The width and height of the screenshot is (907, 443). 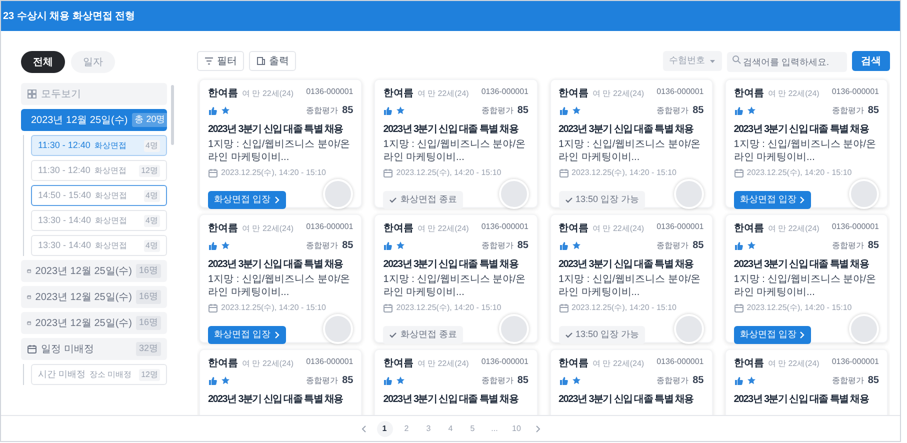 What do you see at coordinates (692, 61) in the screenshot?
I see `filter-dropdown: 수험번호` at bounding box center [692, 61].